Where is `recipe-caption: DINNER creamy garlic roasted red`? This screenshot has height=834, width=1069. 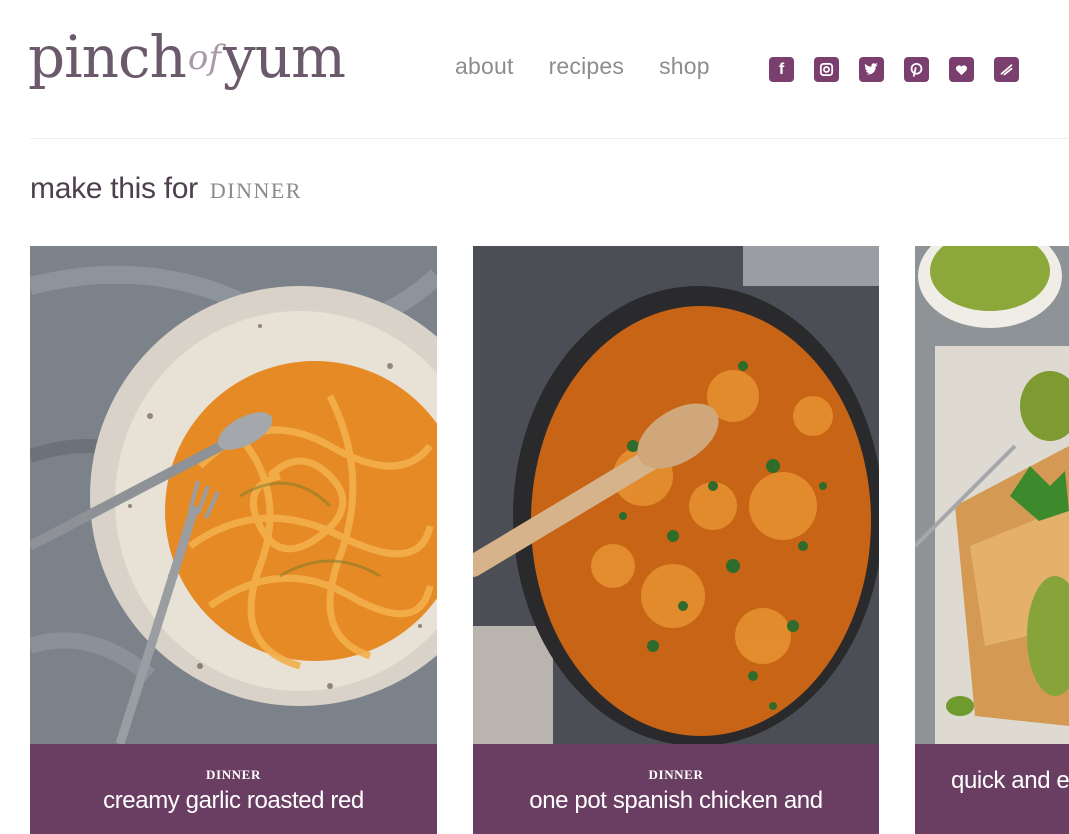
recipe-caption: DINNER creamy garlic roasted red is located at coordinates (233, 789).